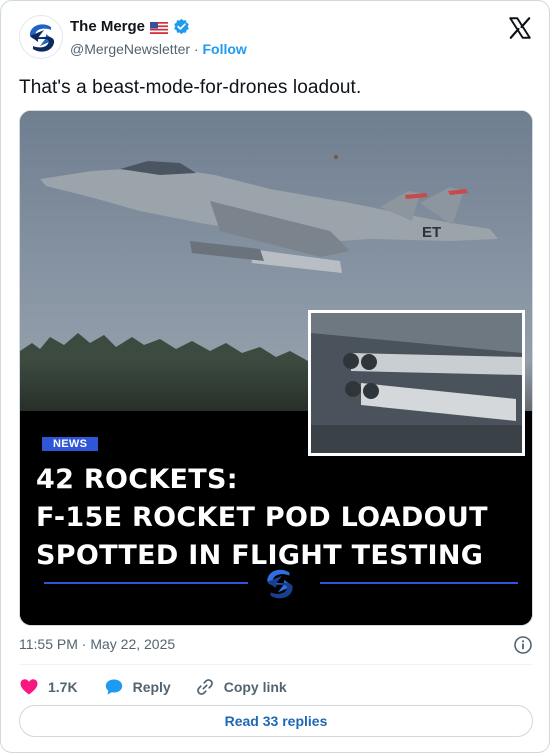 Image resolution: width=550 pixels, height=753 pixels. I want to click on avatar, so click(41, 37).